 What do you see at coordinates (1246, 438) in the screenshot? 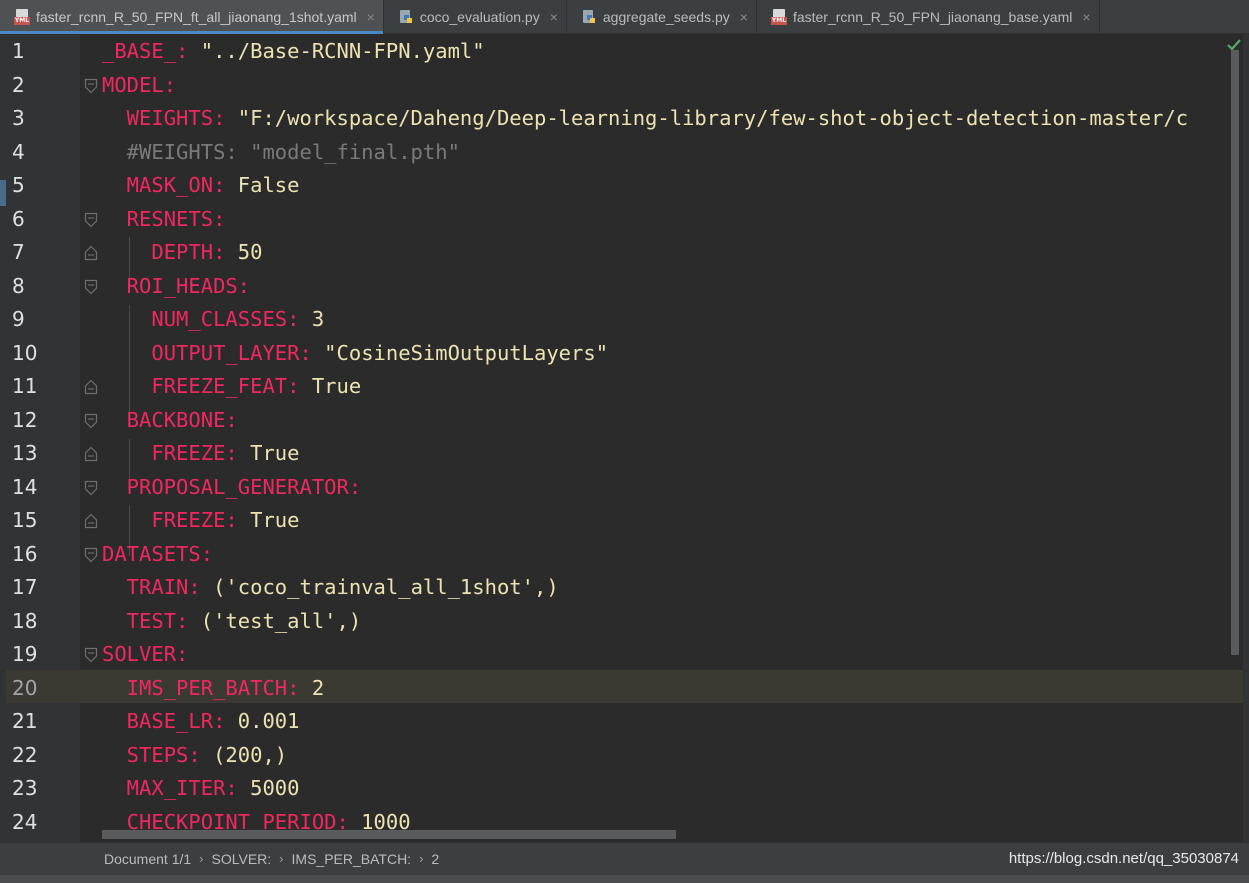
I see `error-stripe` at bounding box center [1246, 438].